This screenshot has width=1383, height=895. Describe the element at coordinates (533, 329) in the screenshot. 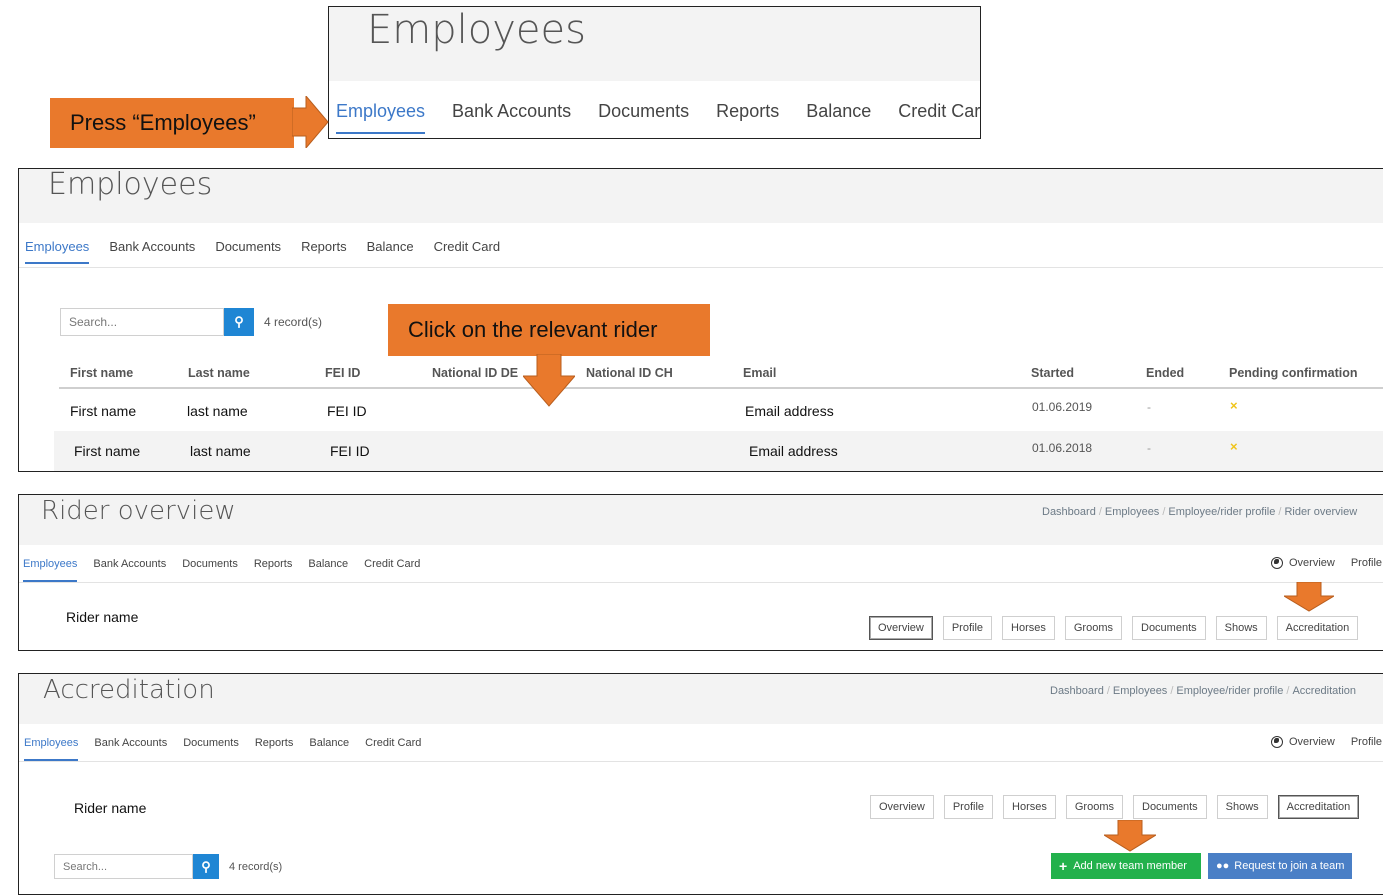

I see `callout-text: Click on the relevant rider` at that location.